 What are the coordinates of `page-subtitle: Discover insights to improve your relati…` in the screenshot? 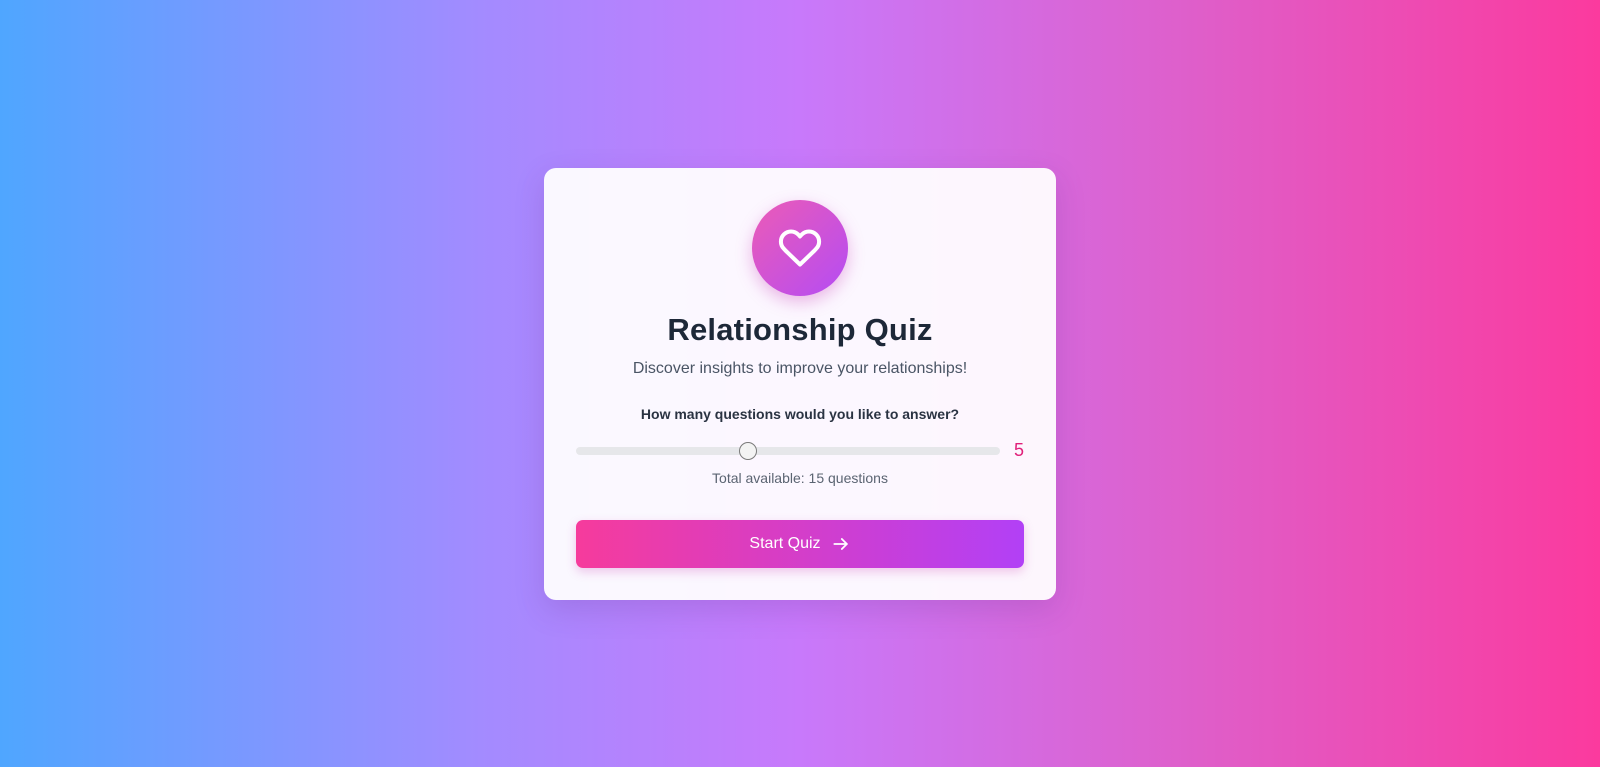 It's located at (800, 368).